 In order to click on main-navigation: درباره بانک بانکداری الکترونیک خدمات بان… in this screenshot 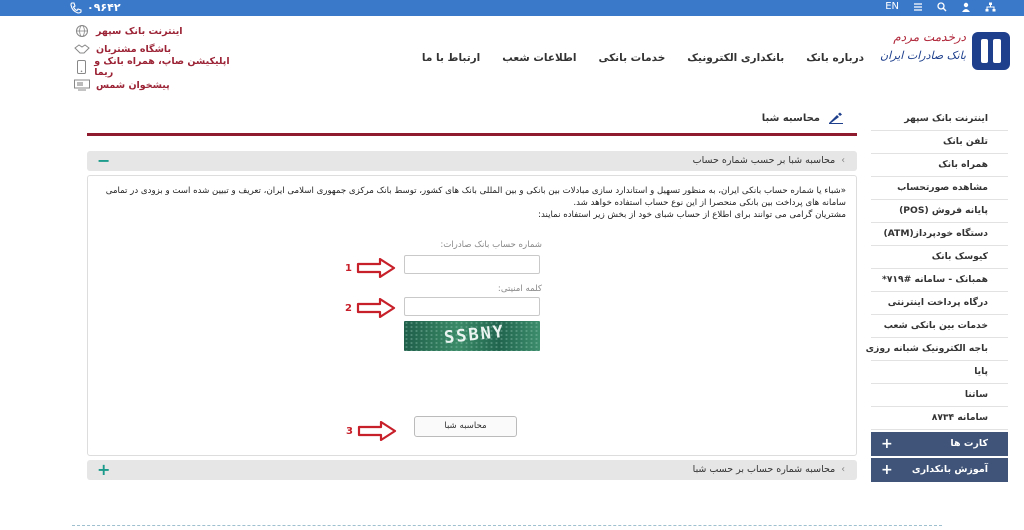, I will do `click(643, 58)`.